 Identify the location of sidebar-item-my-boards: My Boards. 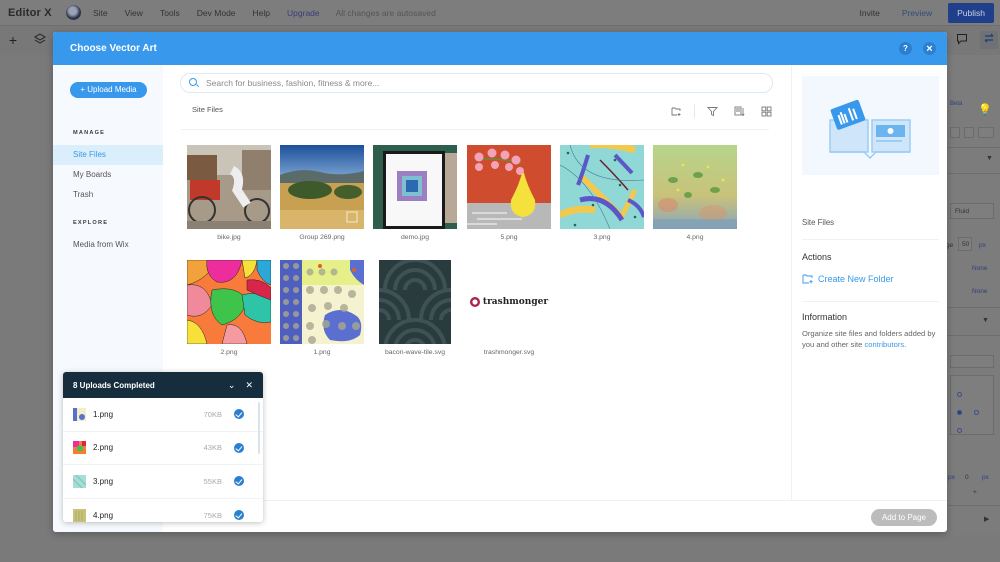
(108, 175).